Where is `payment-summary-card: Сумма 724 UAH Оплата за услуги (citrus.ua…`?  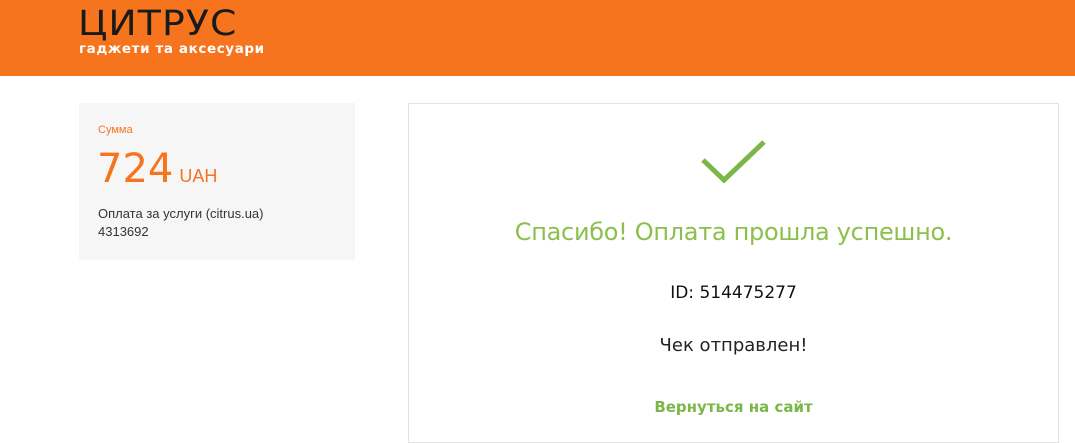 payment-summary-card: Сумма 724 UAH Оплата за услуги (citrus.ua… is located at coordinates (217, 181).